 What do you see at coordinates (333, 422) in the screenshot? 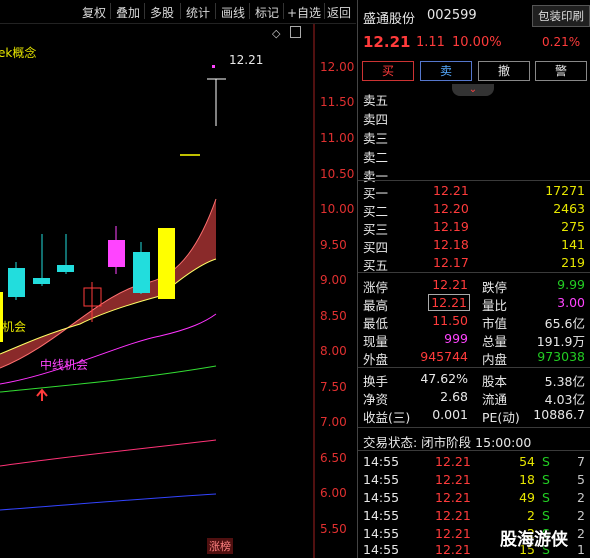
I see `y-tick-label: 7.00` at bounding box center [333, 422].